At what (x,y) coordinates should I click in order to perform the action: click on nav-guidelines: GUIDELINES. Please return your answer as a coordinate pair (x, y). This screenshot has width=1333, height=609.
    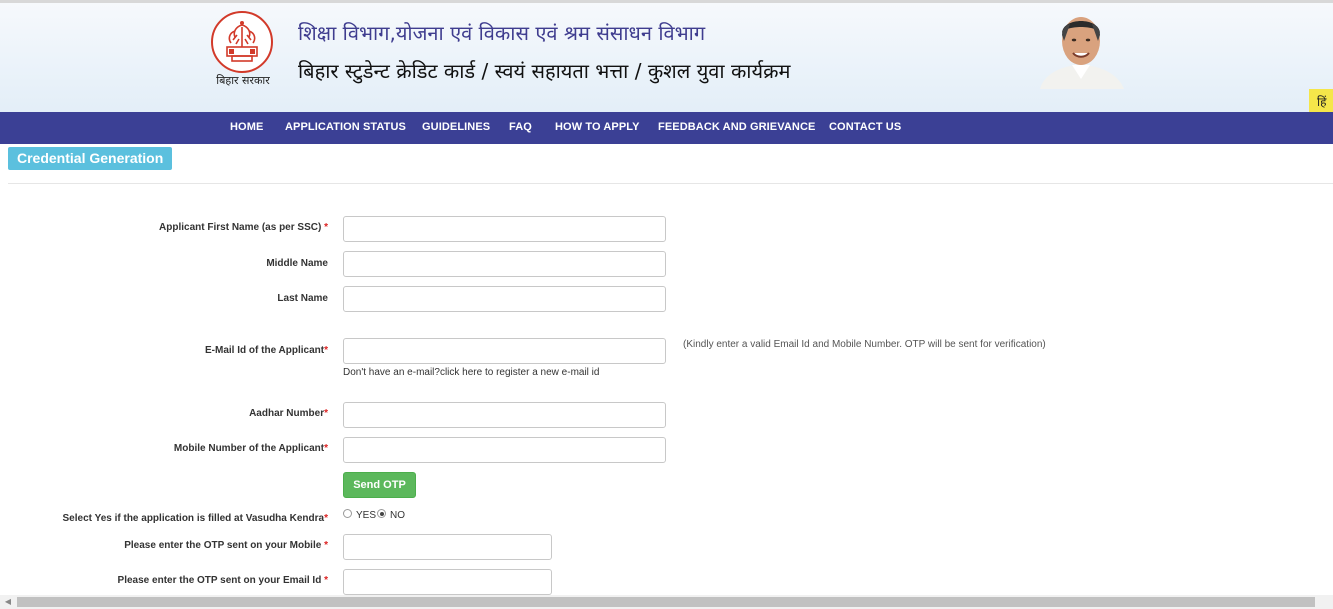
    Looking at the image, I should click on (456, 127).